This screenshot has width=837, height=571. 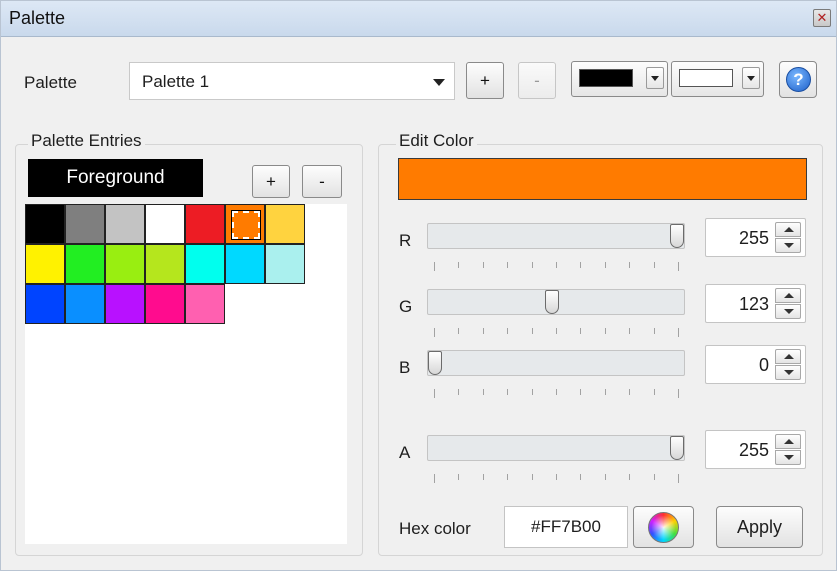 What do you see at coordinates (755, 364) in the screenshot?
I see `channel-spinbox: 0` at bounding box center [755, 364].